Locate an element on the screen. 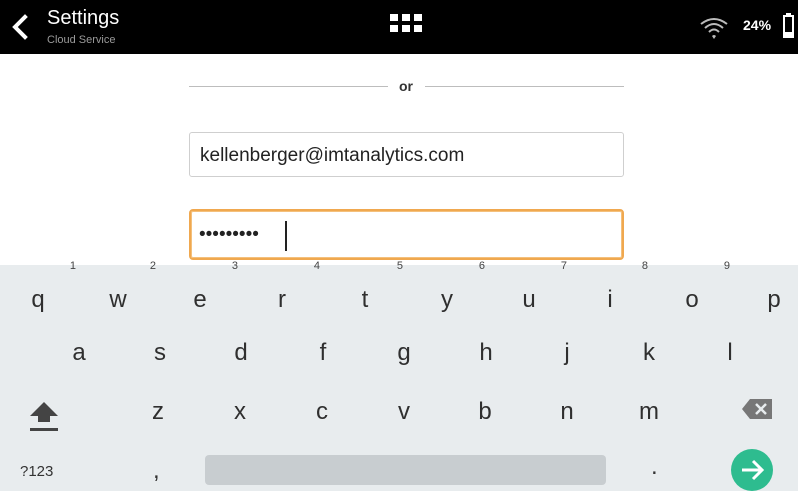 This screenshot has width=798, height=496. key-label: t is located at coordinates (365, 299).